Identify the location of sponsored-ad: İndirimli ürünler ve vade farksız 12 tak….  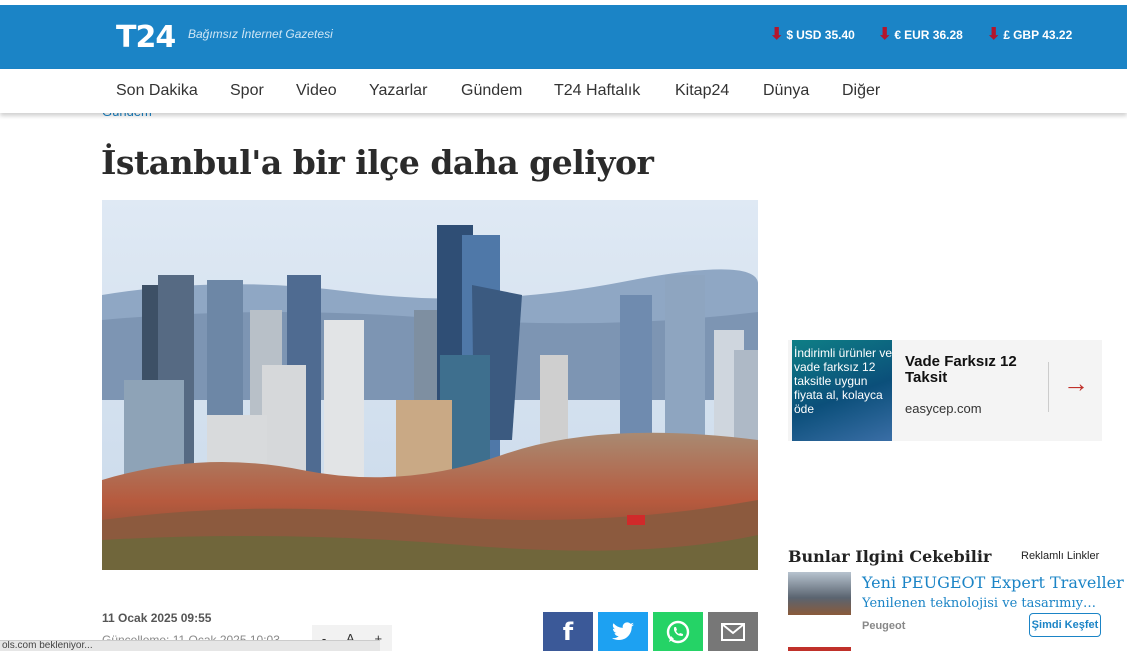
(945, 390).